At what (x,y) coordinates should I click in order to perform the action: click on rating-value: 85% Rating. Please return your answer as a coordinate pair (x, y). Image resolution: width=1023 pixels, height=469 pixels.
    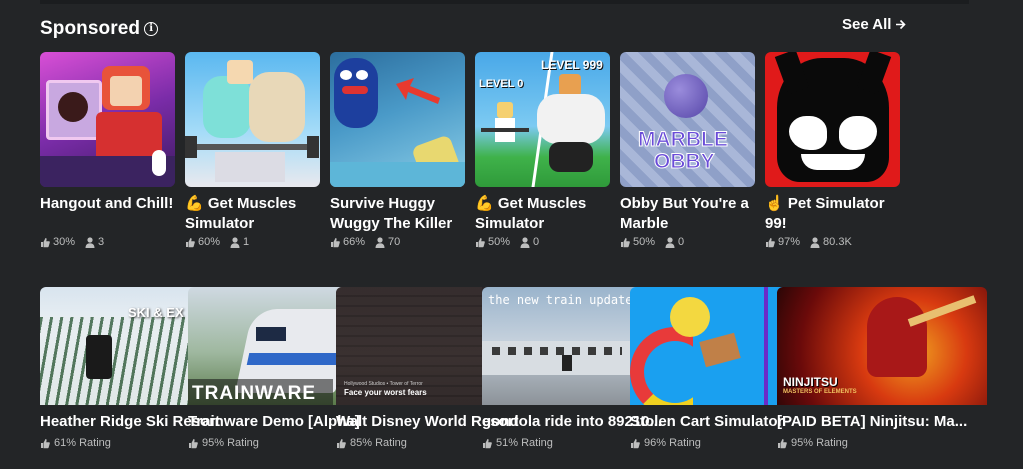
    Looking at the image, I should click on (378, 443).